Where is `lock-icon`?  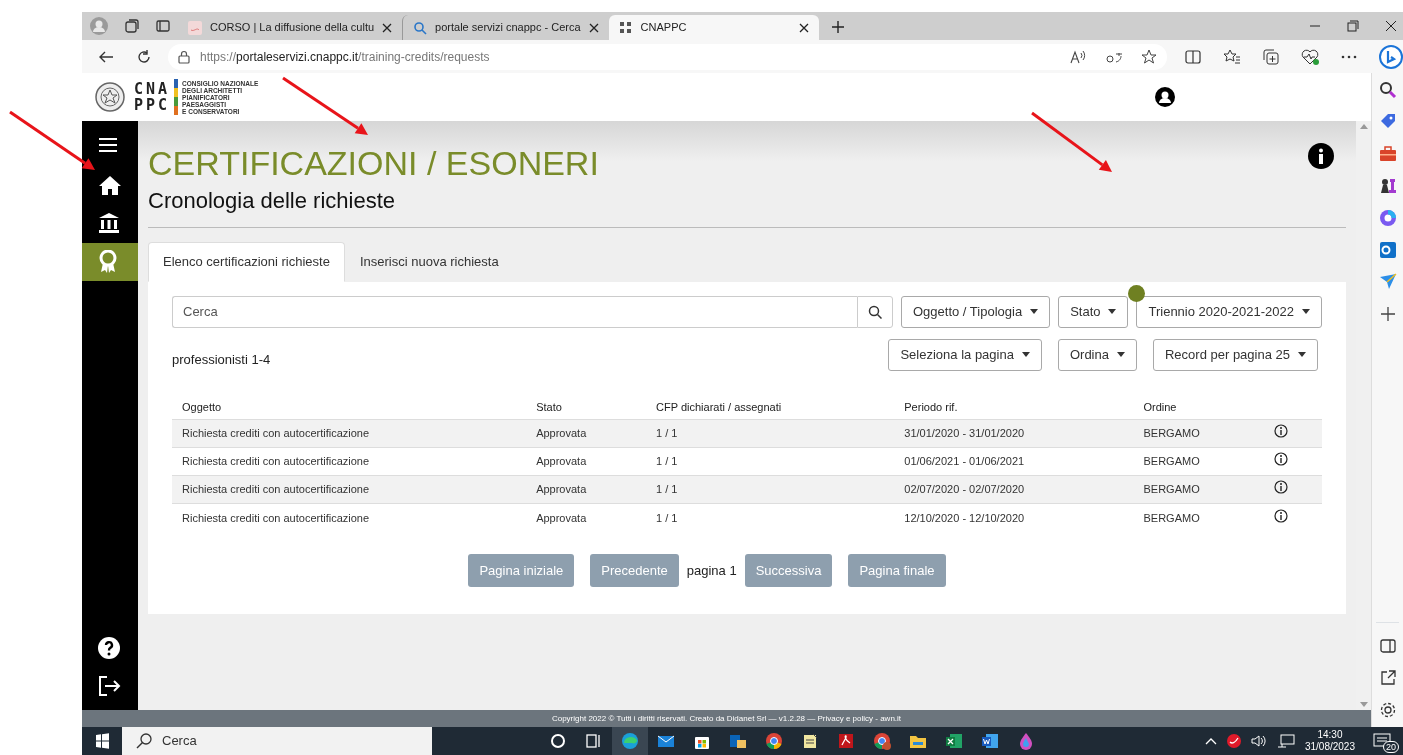 lock-icon is located at coordinates (184, 56).